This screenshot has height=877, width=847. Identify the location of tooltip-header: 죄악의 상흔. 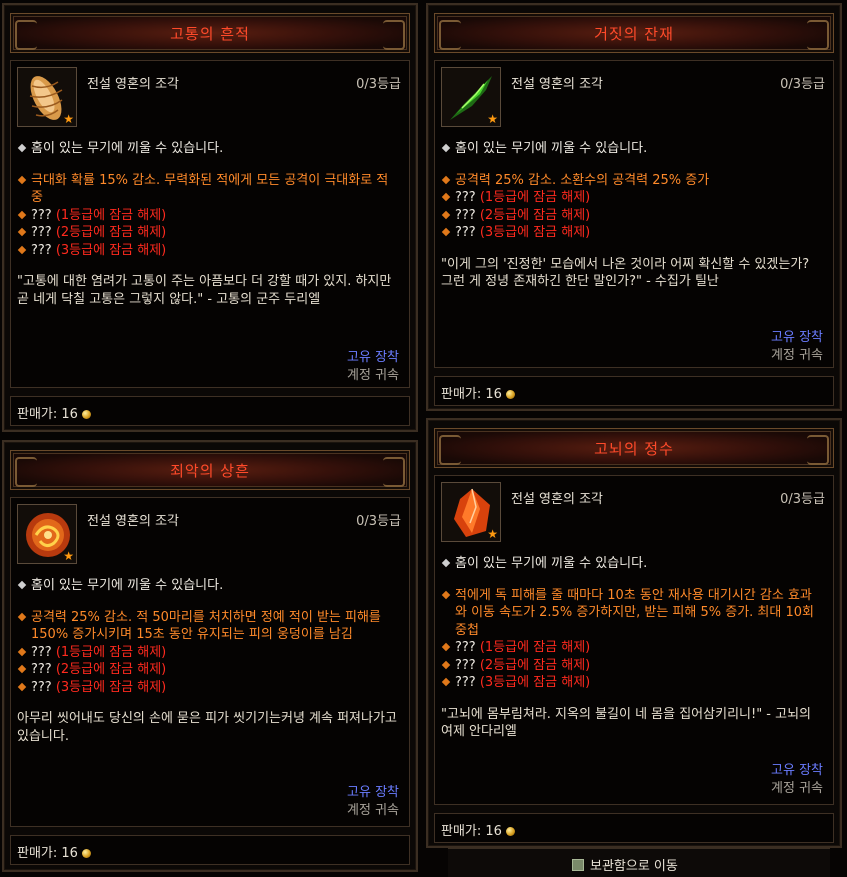
(210, 470).